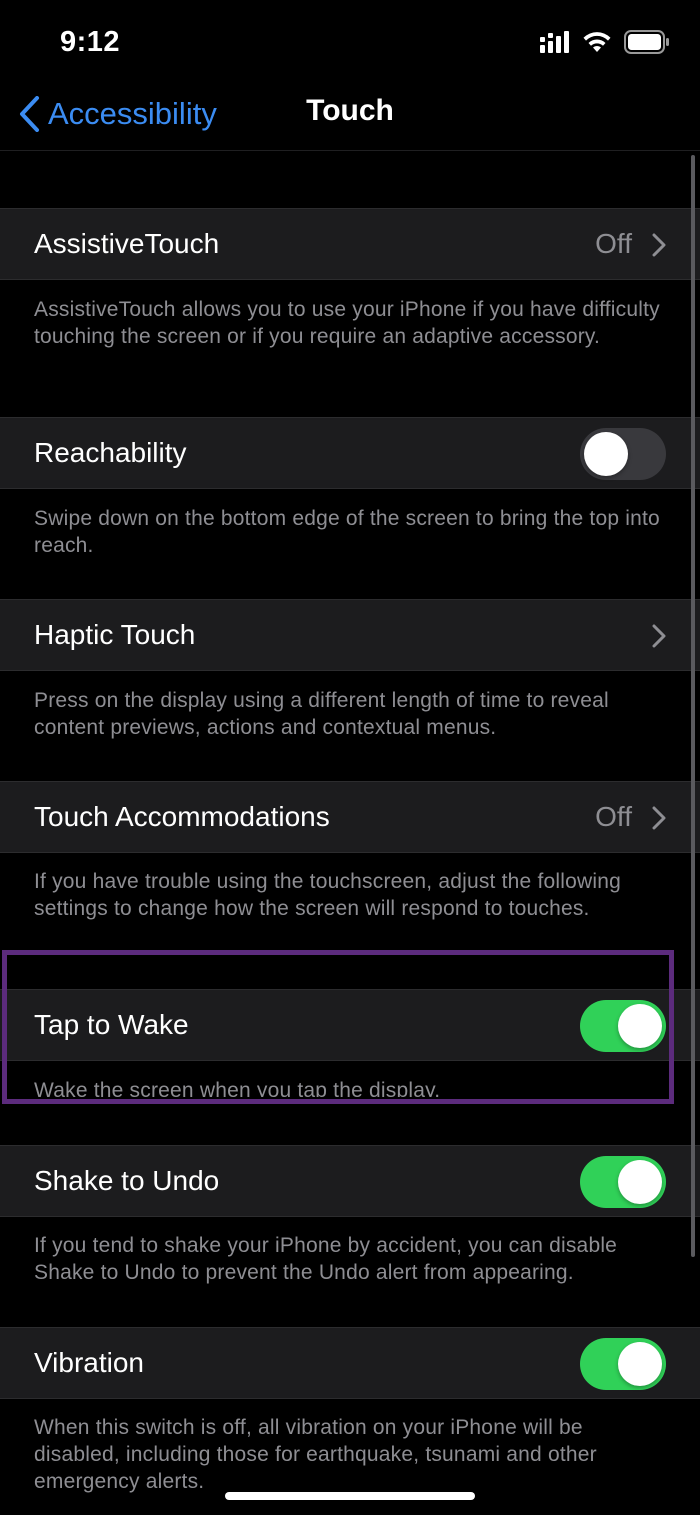  I want to click on row-haptic-touch: Haptic Touch, so click(350, 635).